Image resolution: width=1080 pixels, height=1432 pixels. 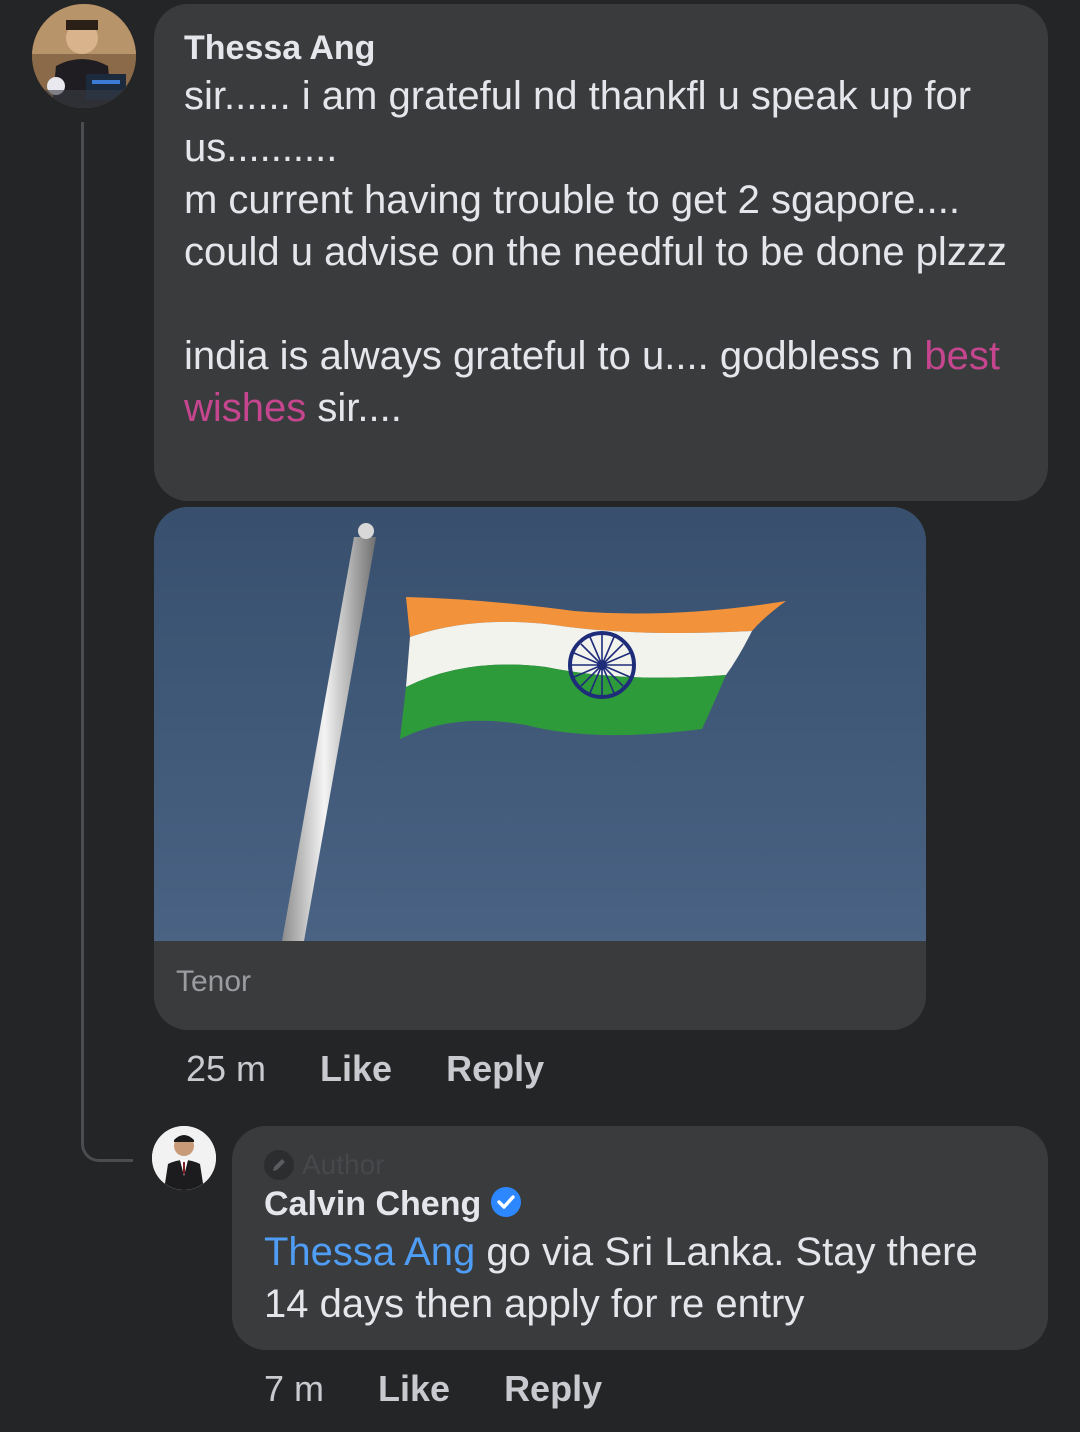 I want to click on avatar-calvin-cheng-image, so click(x=184, y=1158).